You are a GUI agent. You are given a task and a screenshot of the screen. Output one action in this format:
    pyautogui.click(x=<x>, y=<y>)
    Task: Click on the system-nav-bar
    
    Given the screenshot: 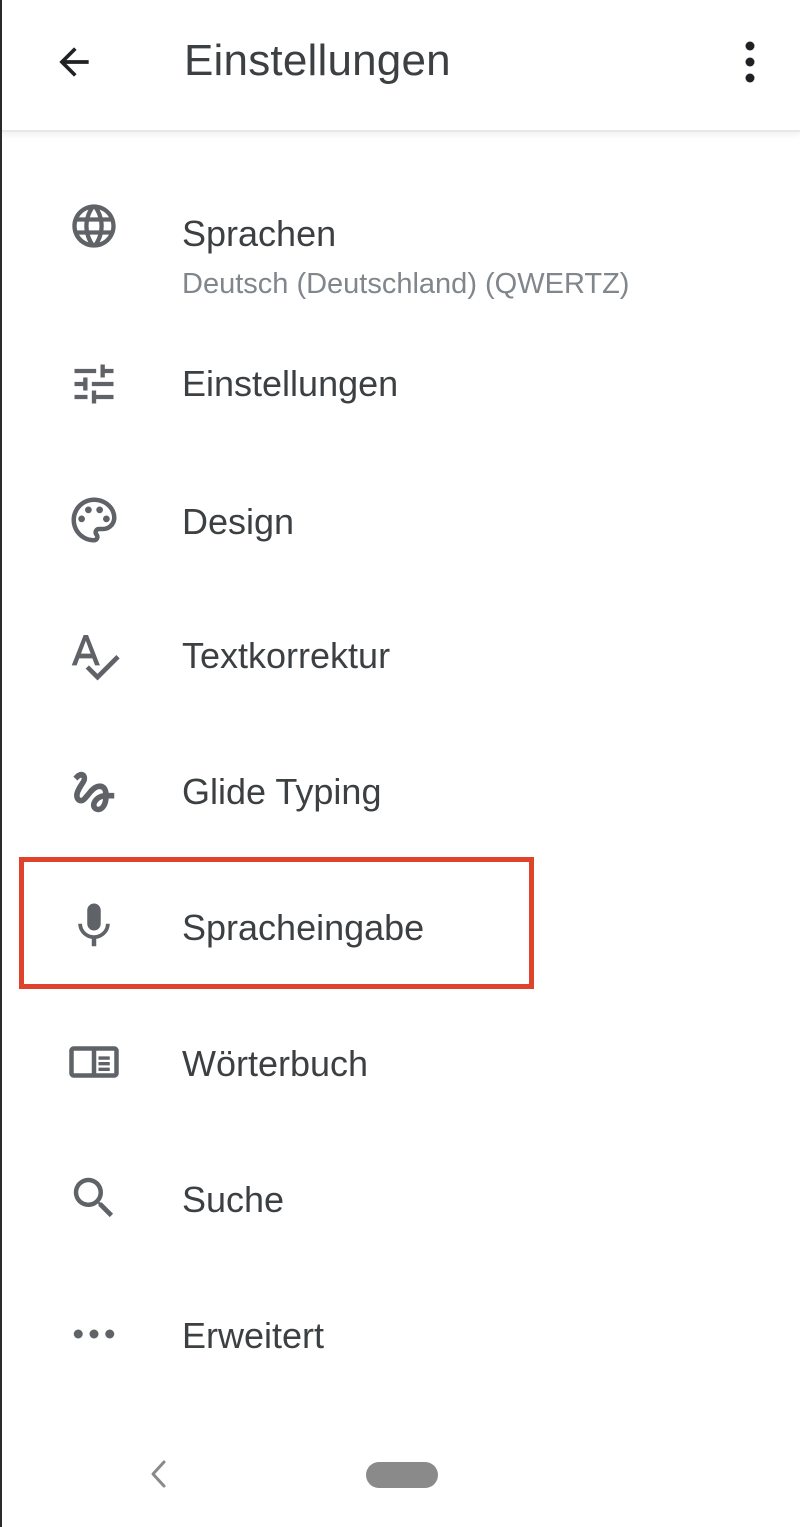 What is the action you would take?
    pyautogui.click(x=401, y=1473)
    